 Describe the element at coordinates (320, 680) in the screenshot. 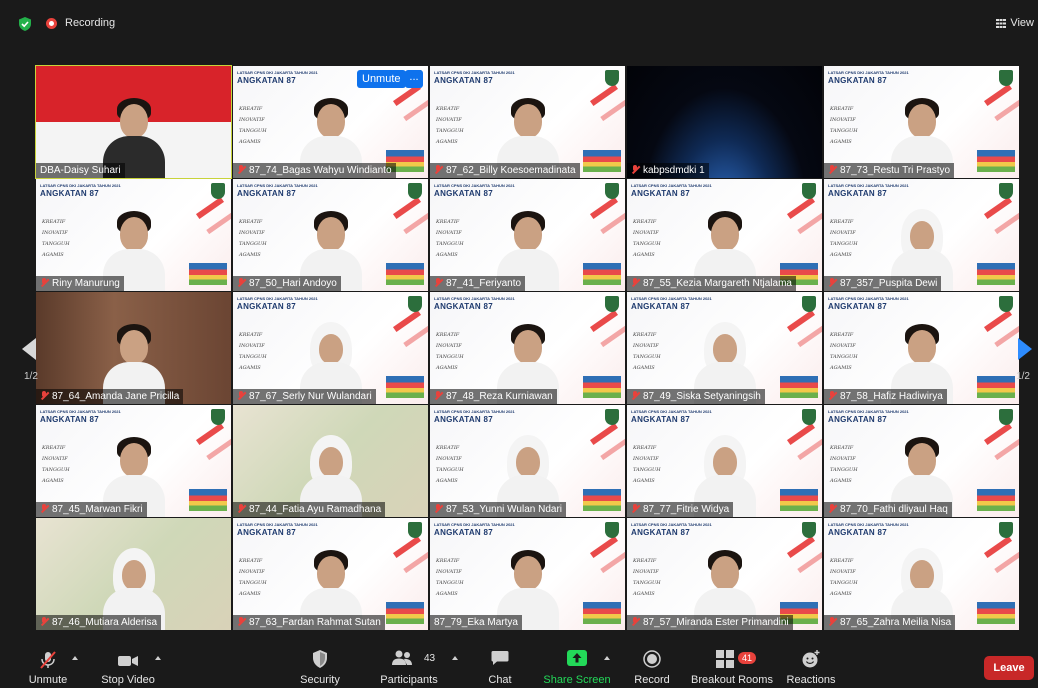

I see `security-label: Security` at that location.